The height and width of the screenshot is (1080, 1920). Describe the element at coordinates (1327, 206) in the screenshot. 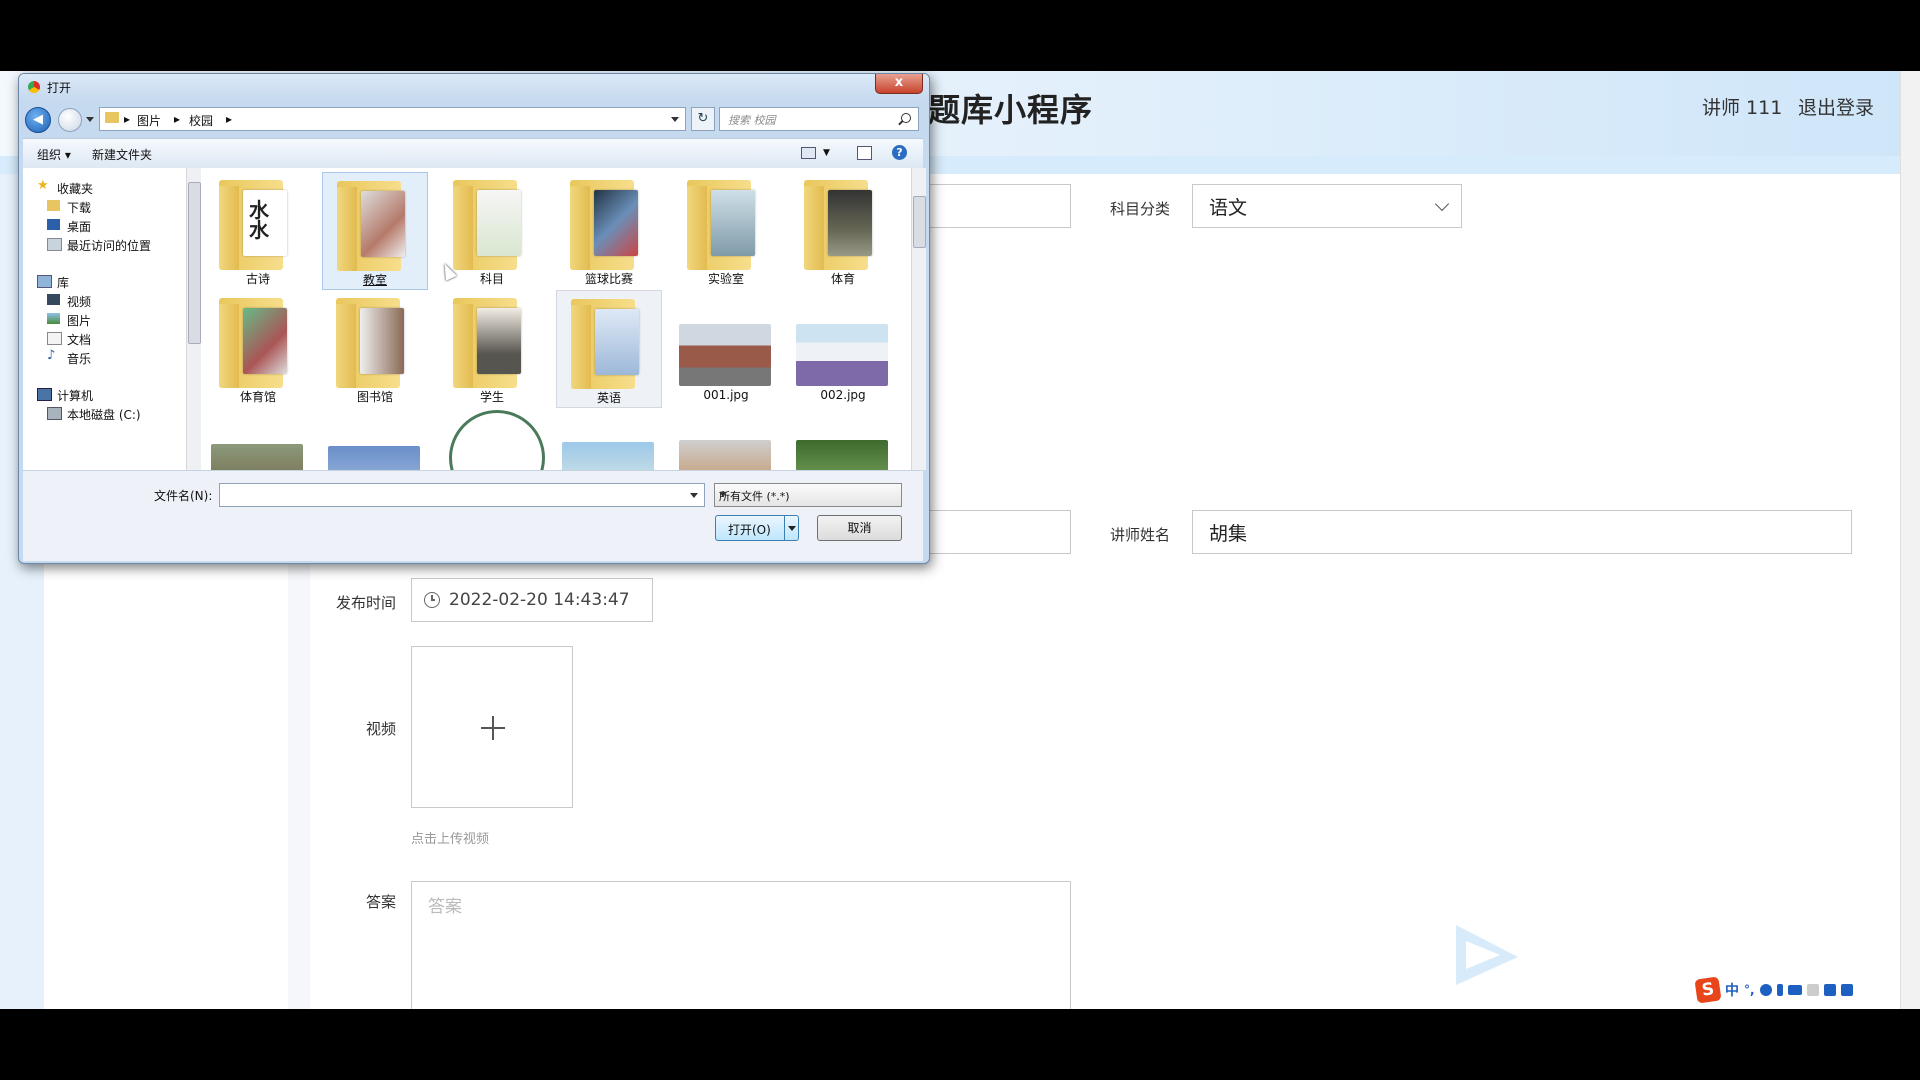

I see `subject-select: 语文` at that location.